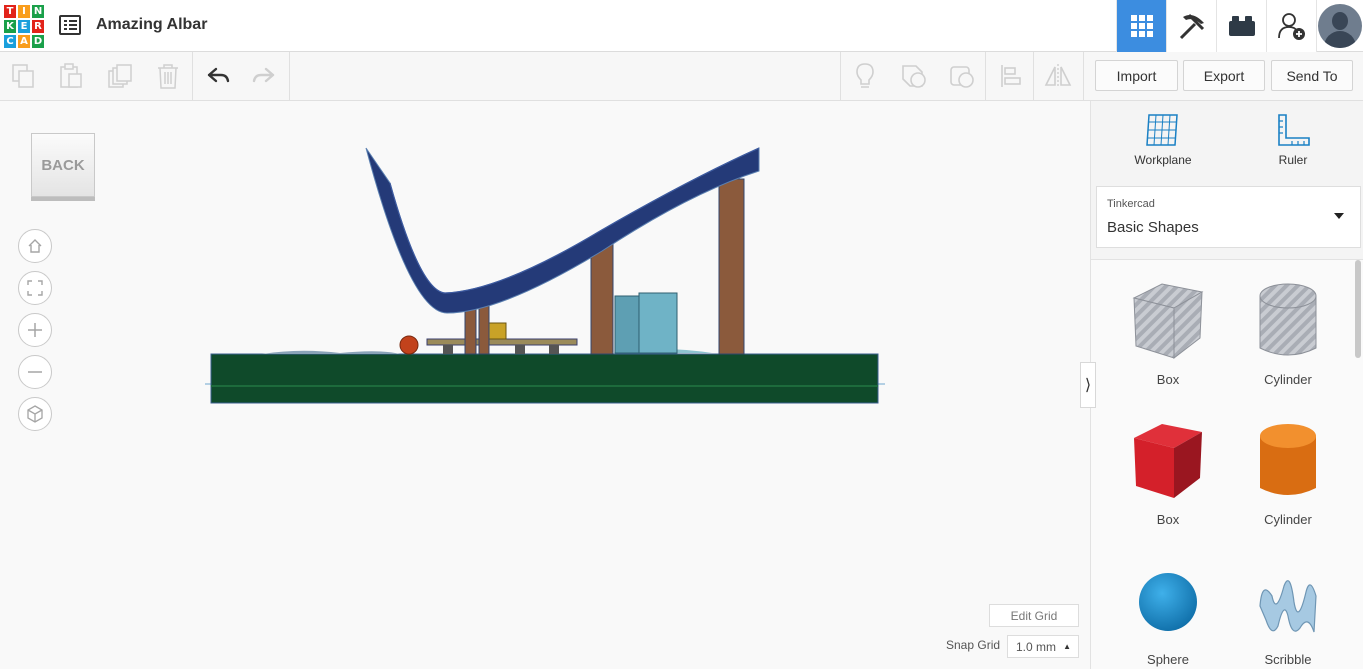  I want to click on logo-letter: K, so click(10, 26).